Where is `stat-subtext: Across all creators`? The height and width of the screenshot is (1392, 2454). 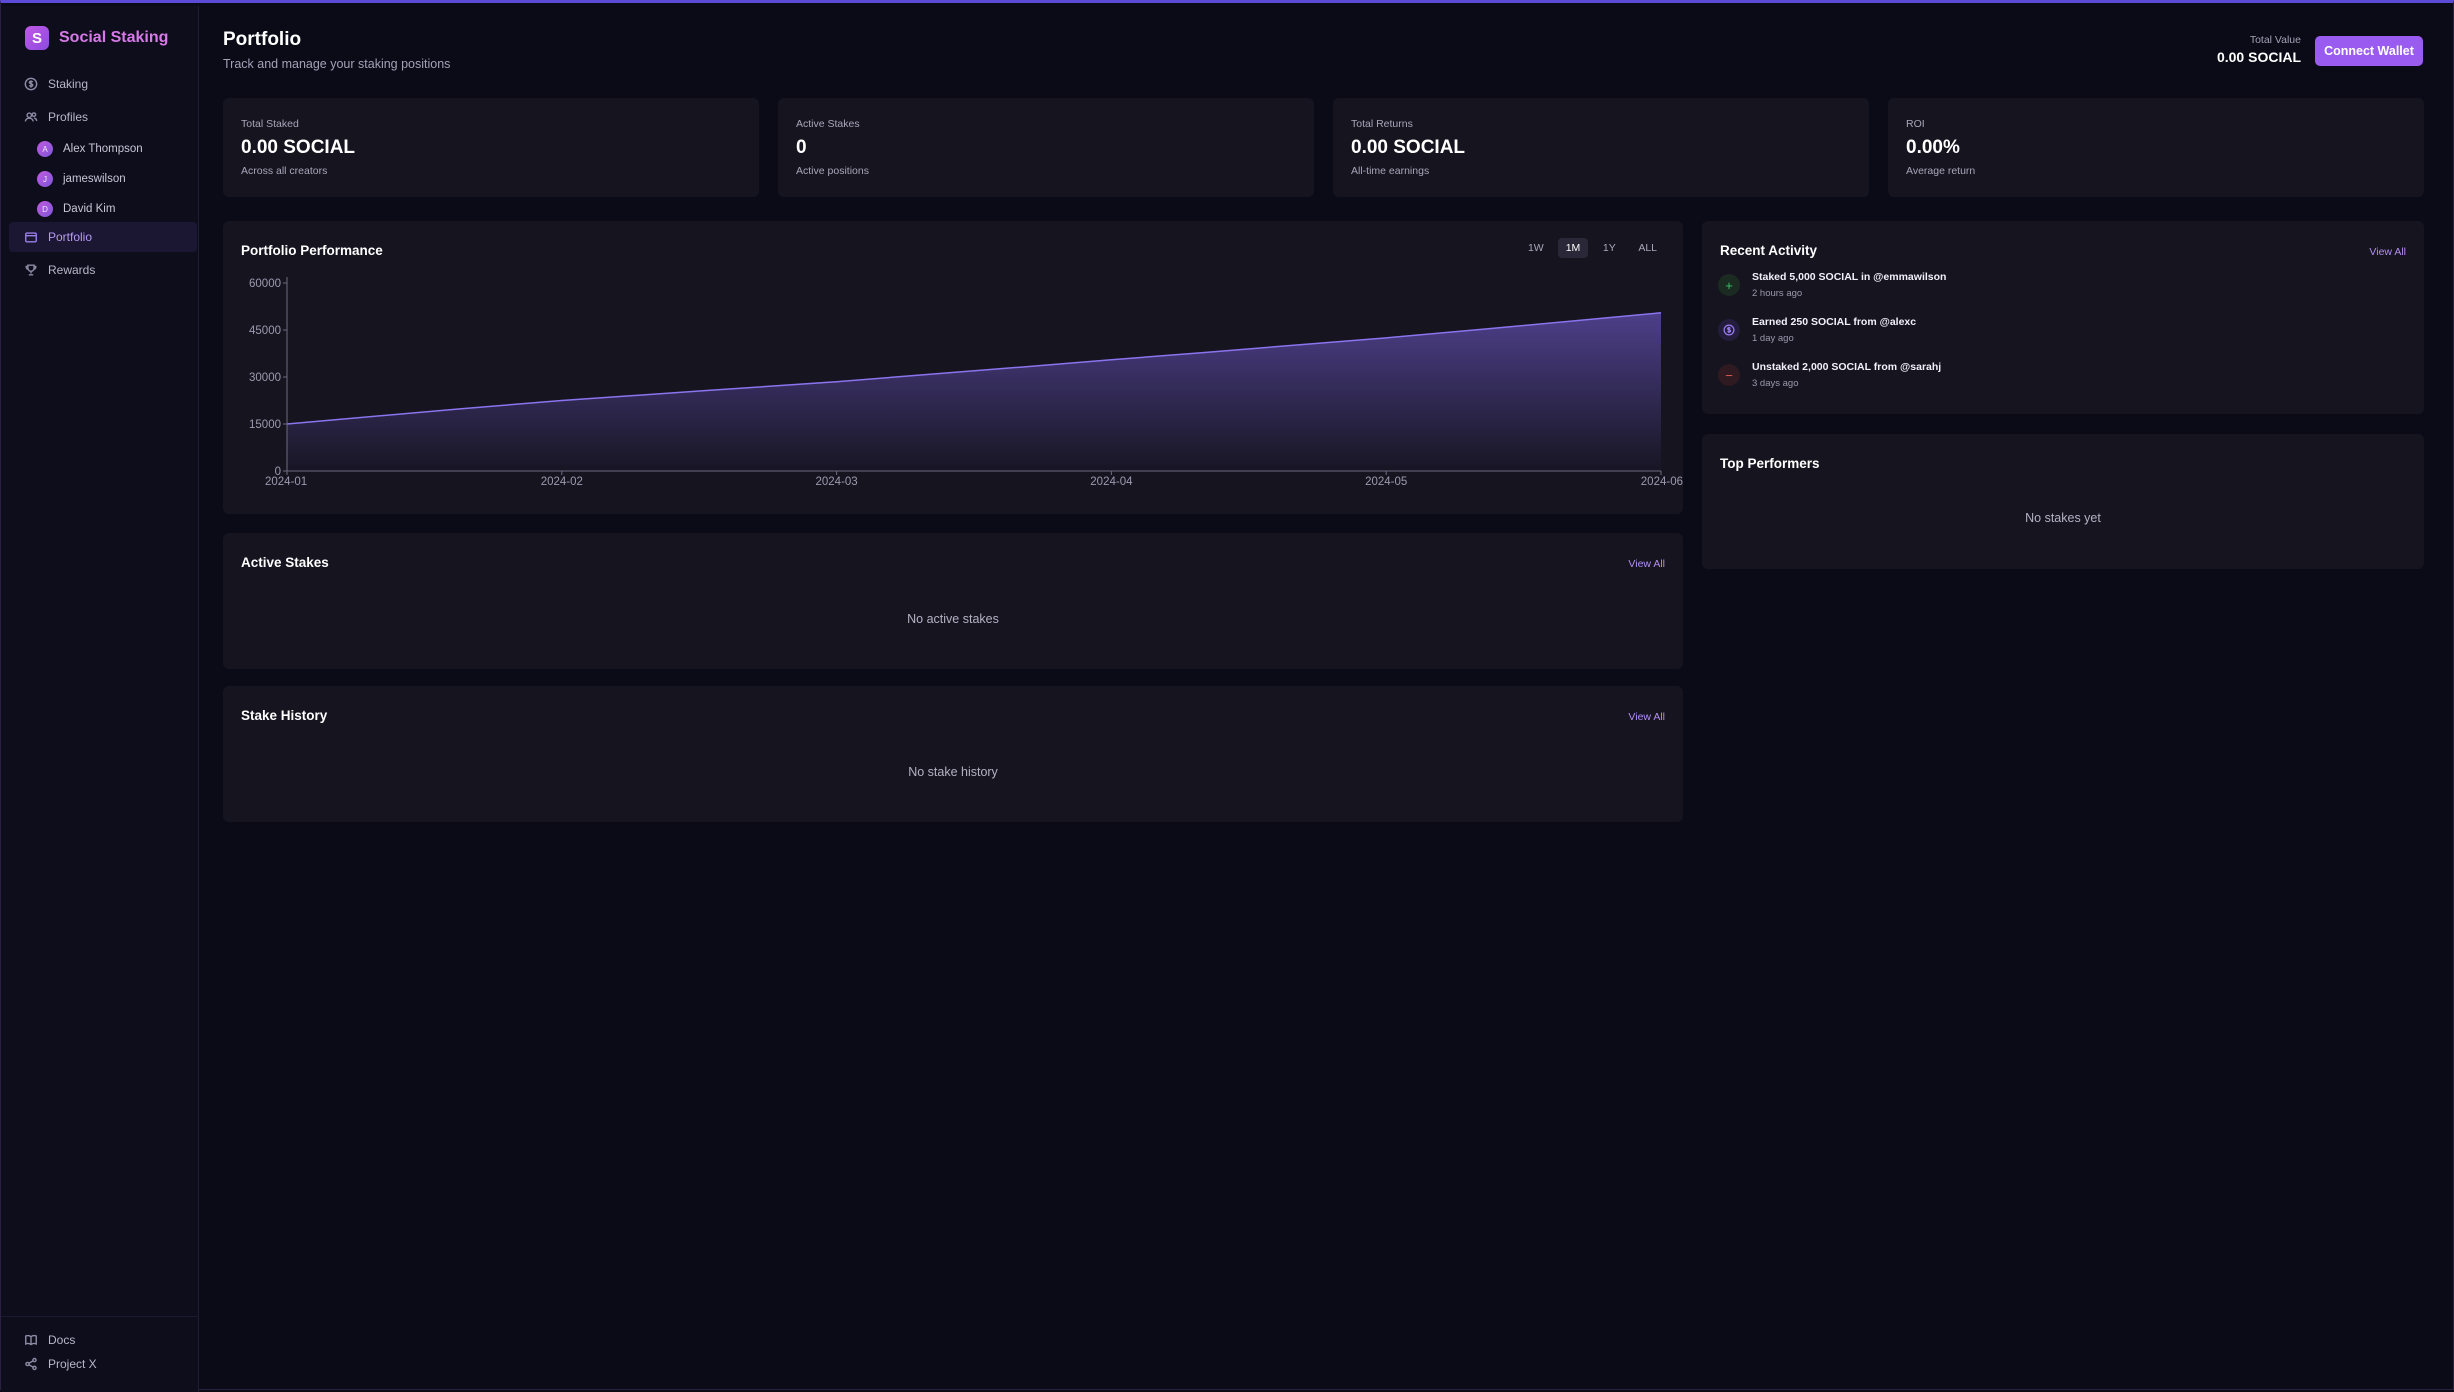 stat-subtext: Across all creators is located at coordinates (284, 171).